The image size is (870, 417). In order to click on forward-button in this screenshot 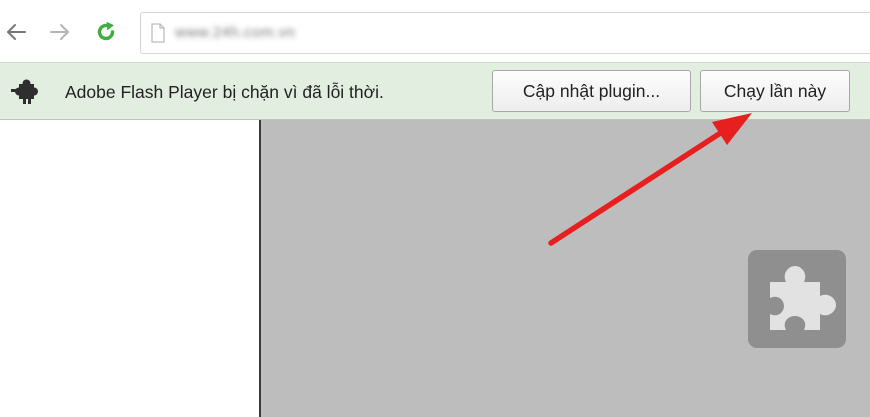, I will do `click(60, 32)`.